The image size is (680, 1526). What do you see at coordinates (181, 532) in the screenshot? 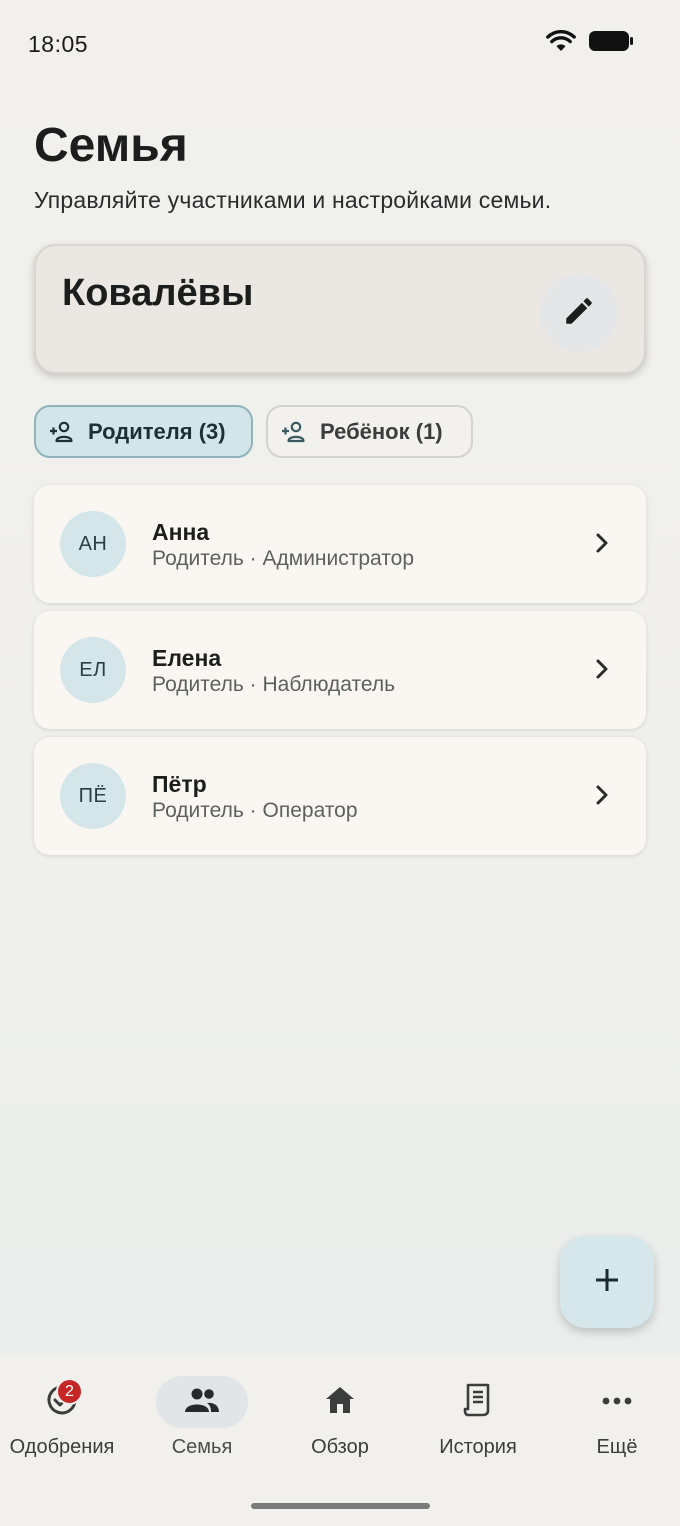
I see `member-name: Анна` at bounding box center [181, 532].